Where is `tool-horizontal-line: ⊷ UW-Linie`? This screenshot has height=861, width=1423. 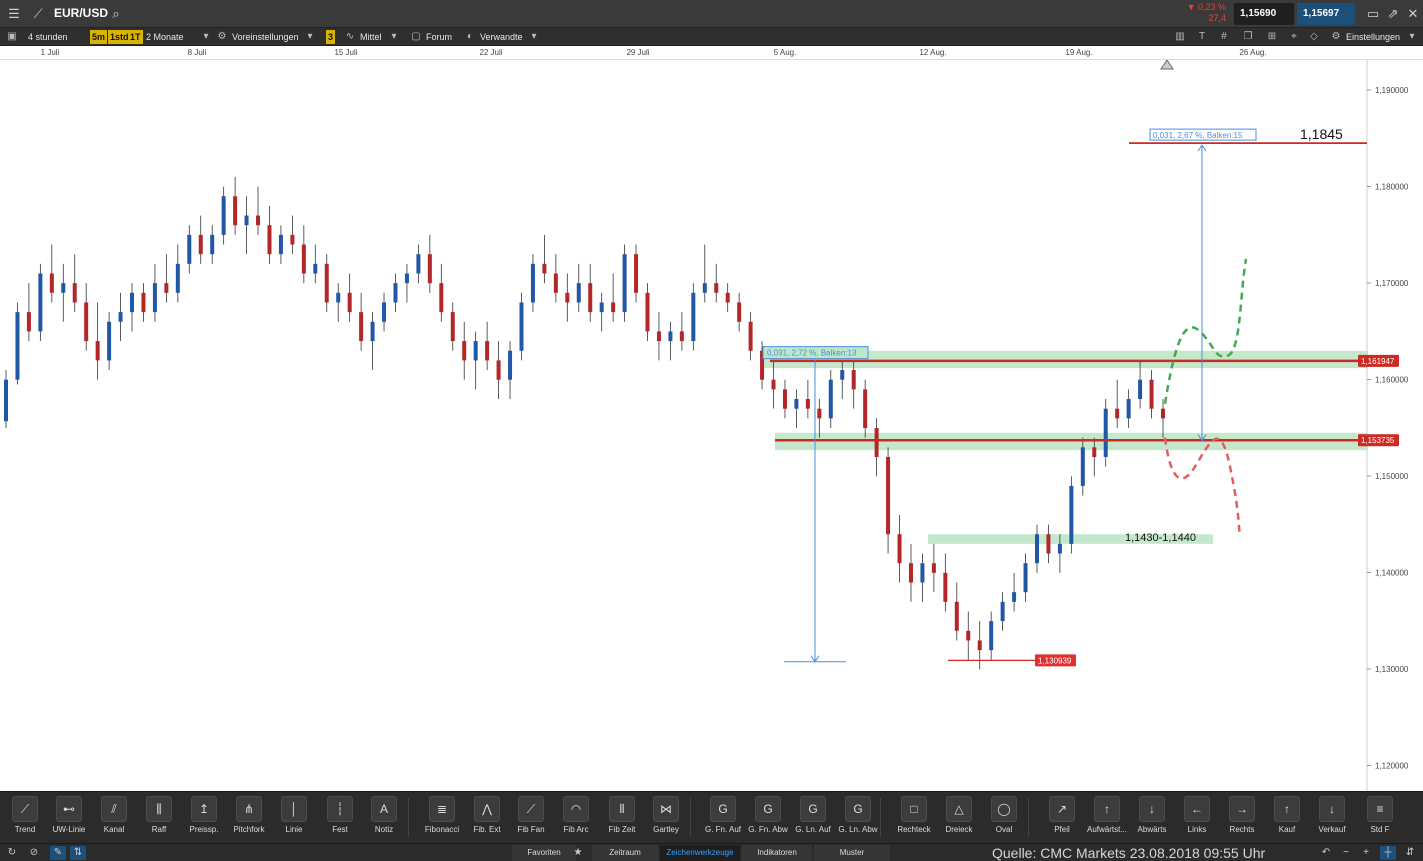
tool-horizontal-line: ⊷ UW-Linie is located at coordinates (69, 819).